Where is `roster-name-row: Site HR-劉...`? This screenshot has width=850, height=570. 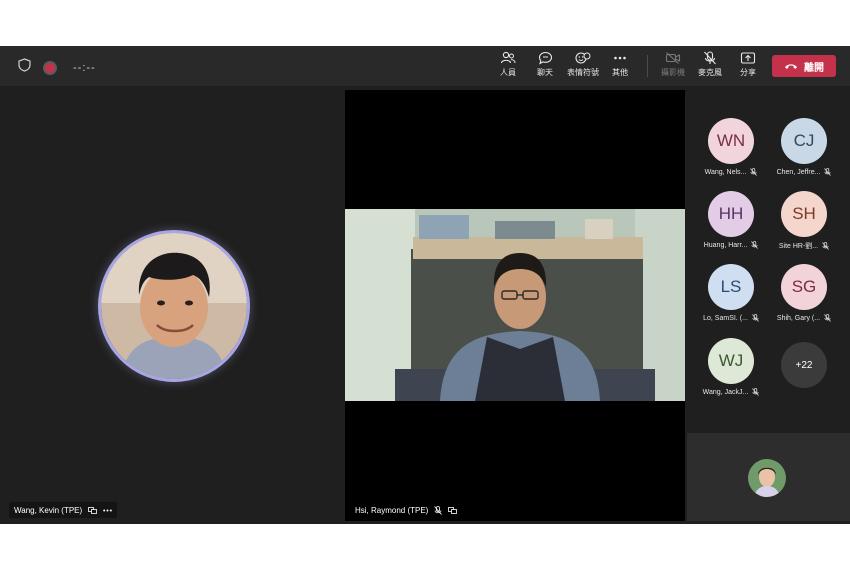 roster-name-row: Site HR-劉... is located at coordinates (804, 246).